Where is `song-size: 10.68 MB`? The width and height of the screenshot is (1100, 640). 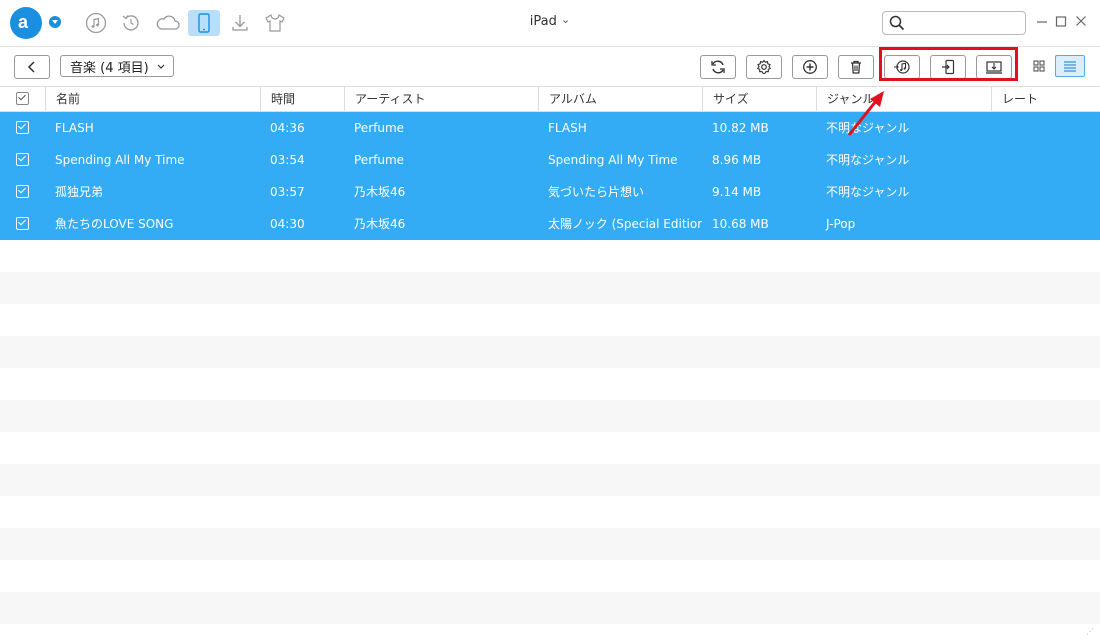
song-size: 10.68 MB is located at coordinates (740, 224).